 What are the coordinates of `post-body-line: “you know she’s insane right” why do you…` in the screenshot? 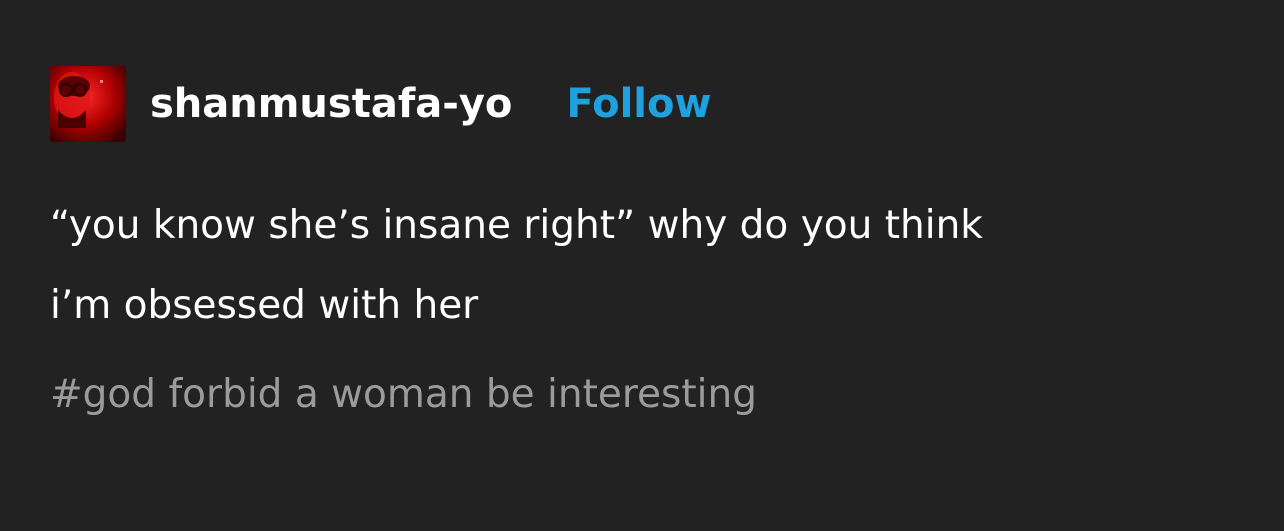 It's located at (516, 225).